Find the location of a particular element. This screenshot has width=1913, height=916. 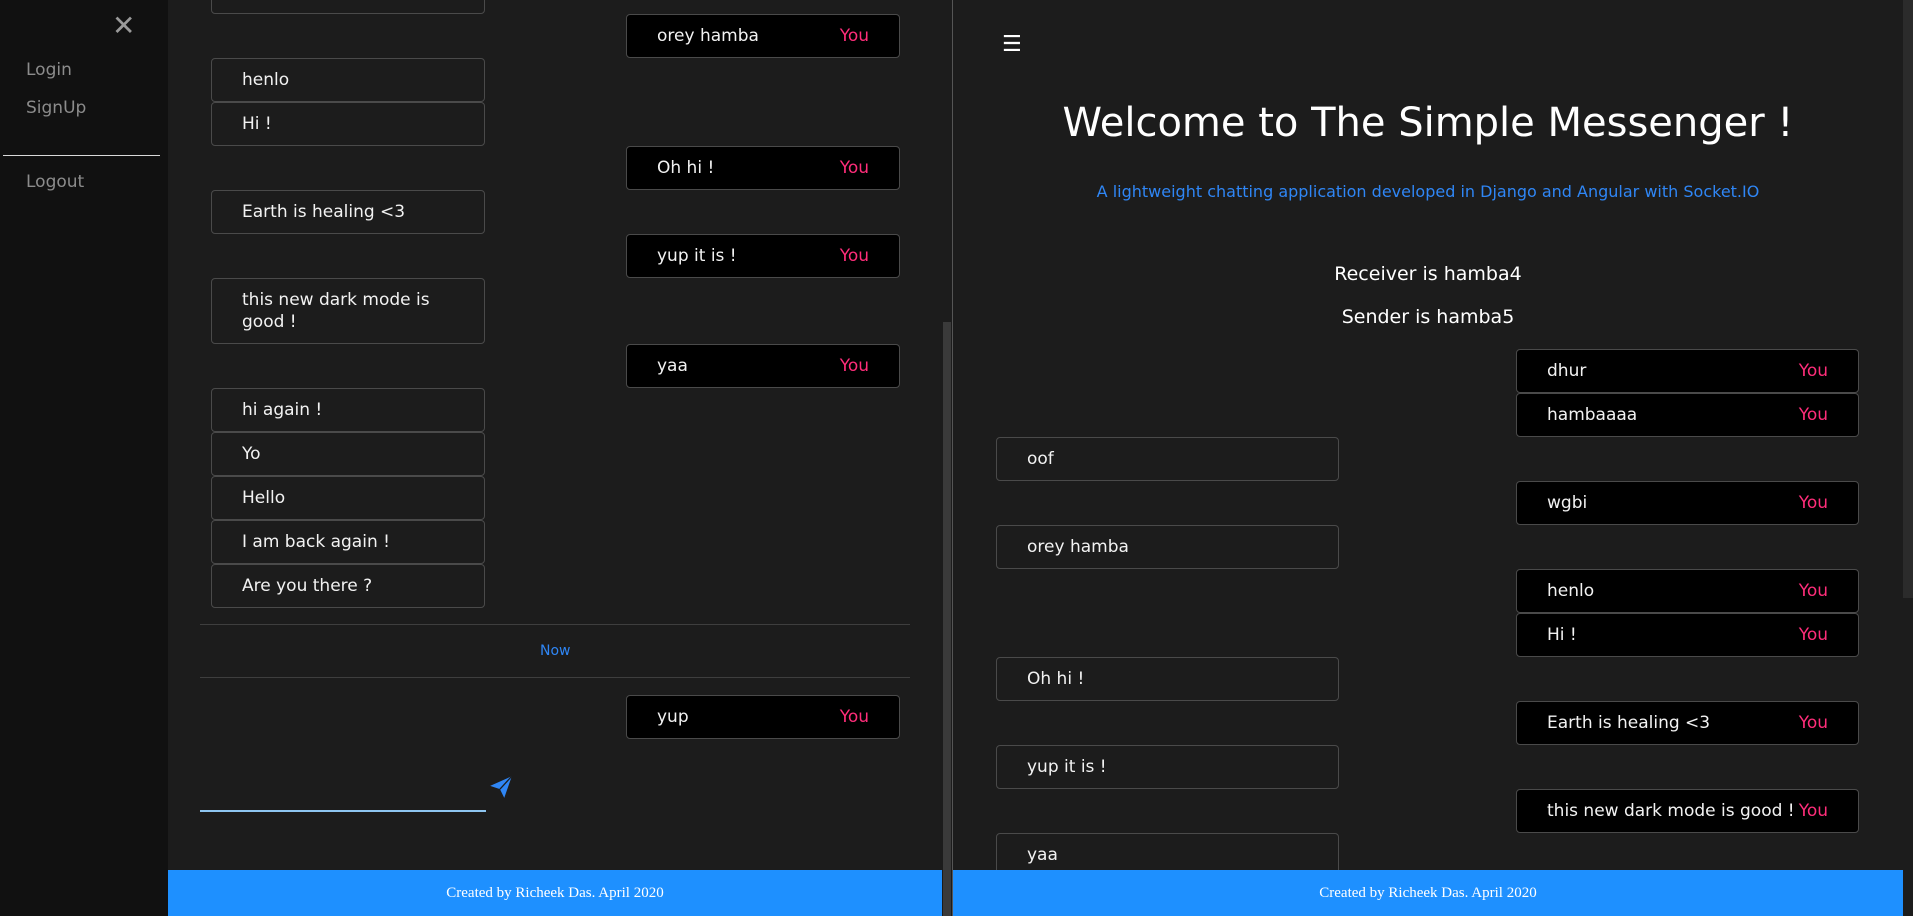

signup-link: SignUp is located at coordinates (56, 108).